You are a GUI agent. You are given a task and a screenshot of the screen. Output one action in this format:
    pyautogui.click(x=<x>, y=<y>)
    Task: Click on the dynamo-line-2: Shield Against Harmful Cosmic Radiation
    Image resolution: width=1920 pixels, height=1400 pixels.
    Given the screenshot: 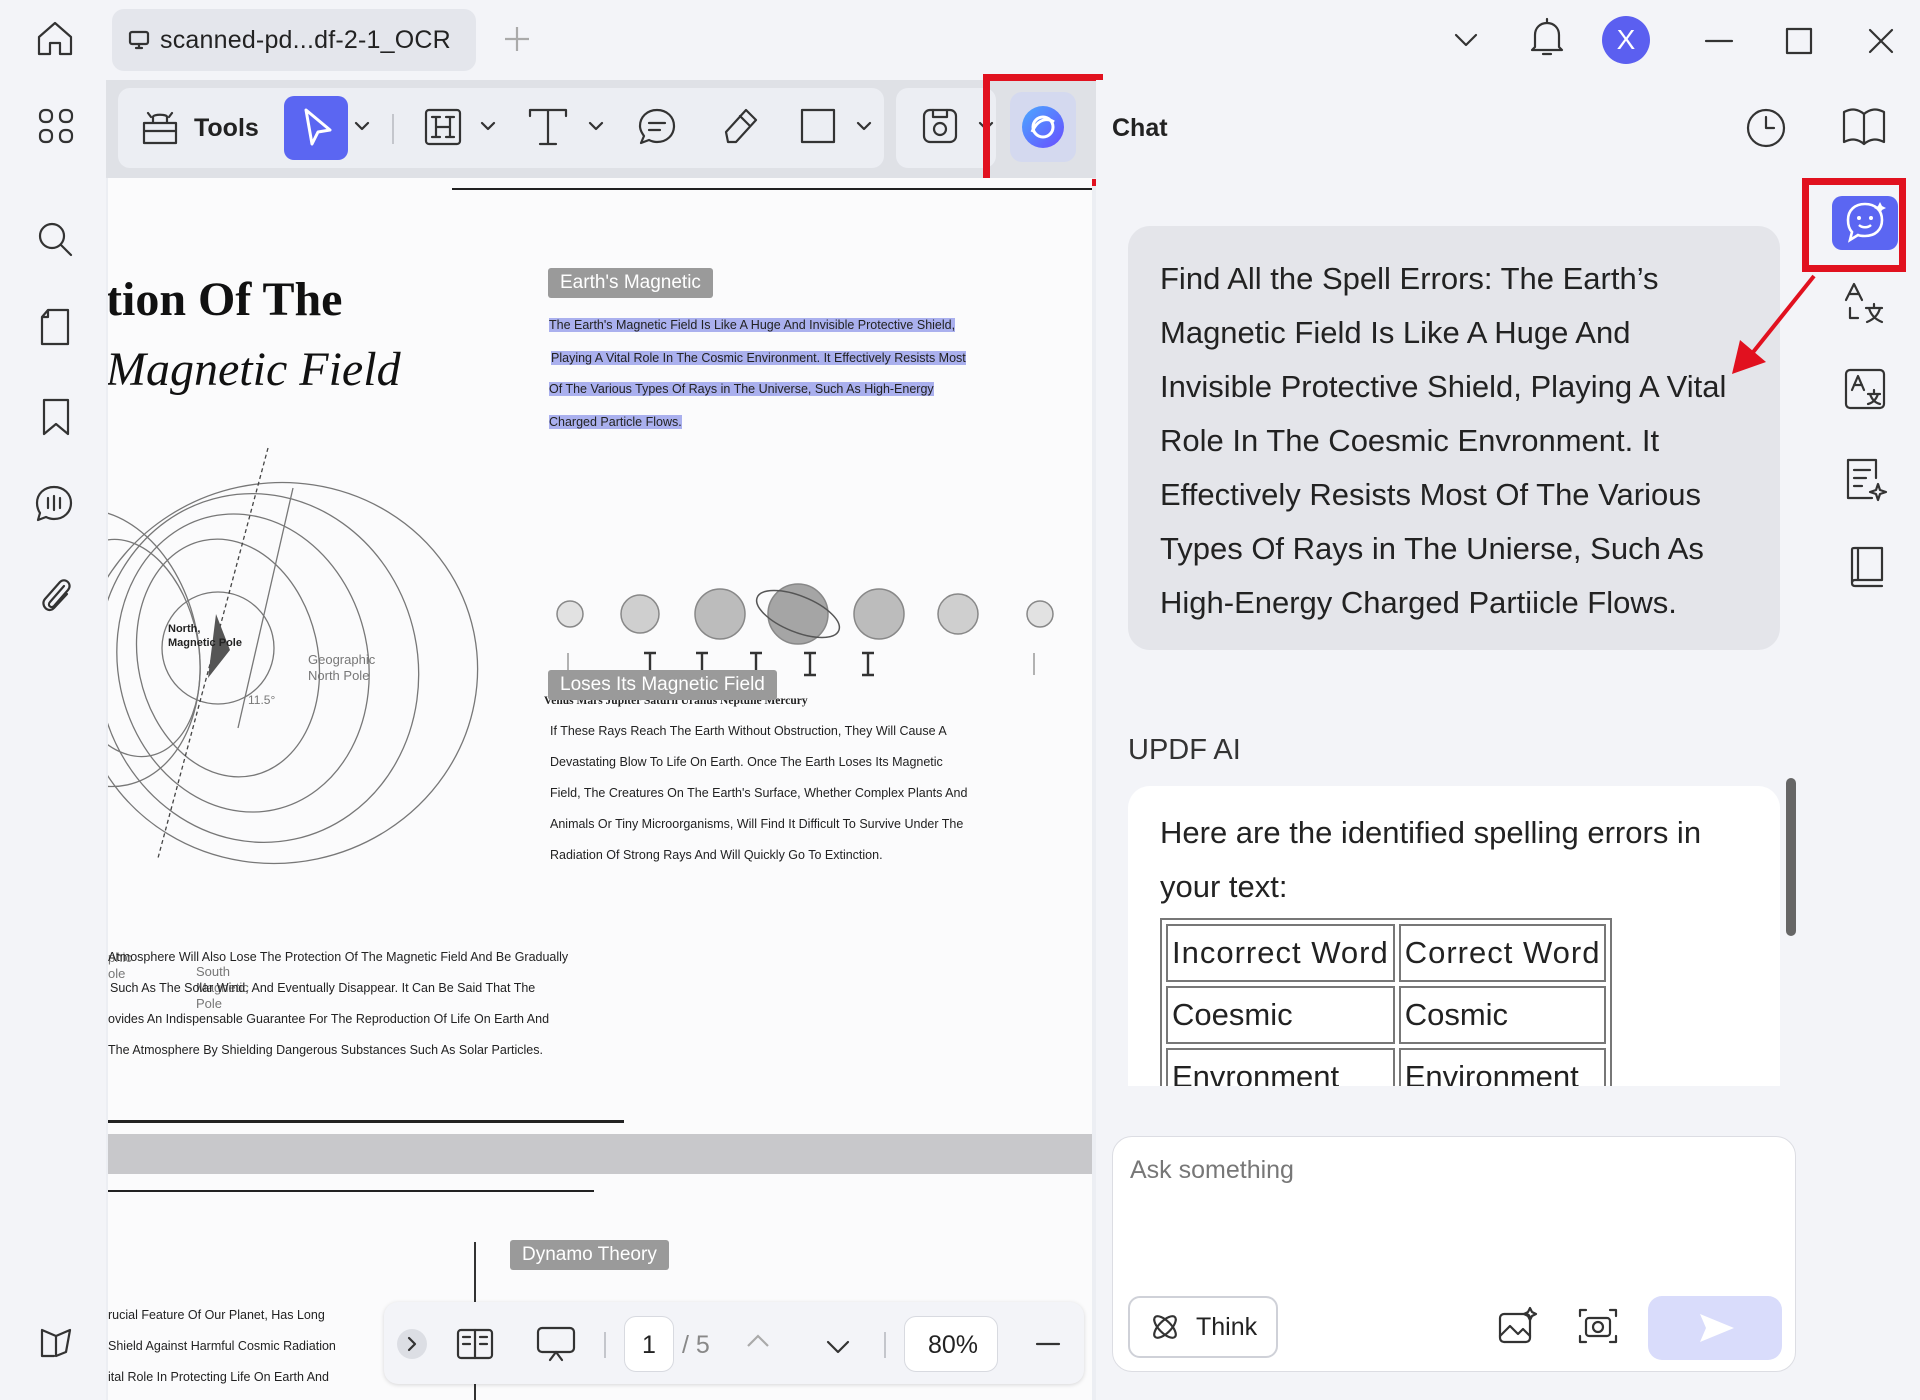 What is the action you would take?
    pyautogui.click(x=222, y=1346)
    